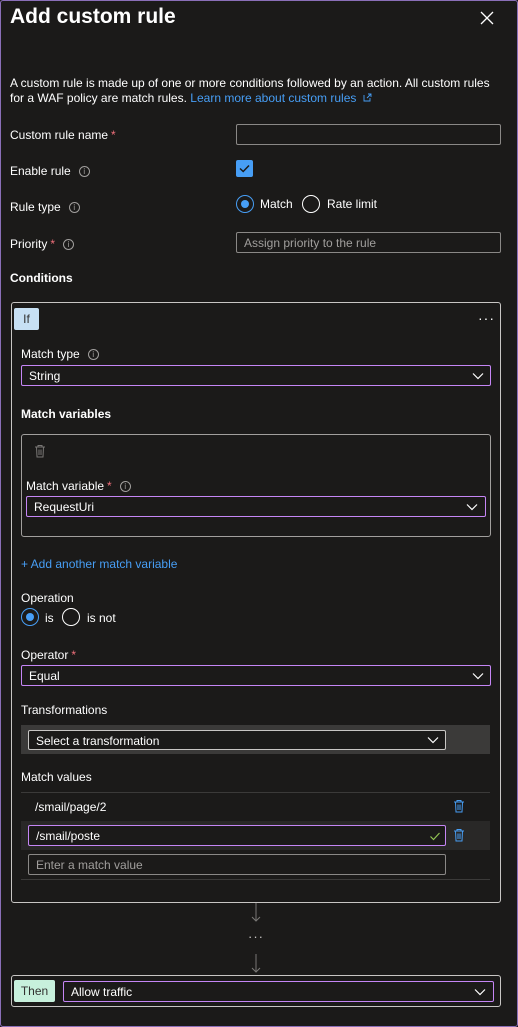  I want to click on operation-is-radio, so click(30, 617).